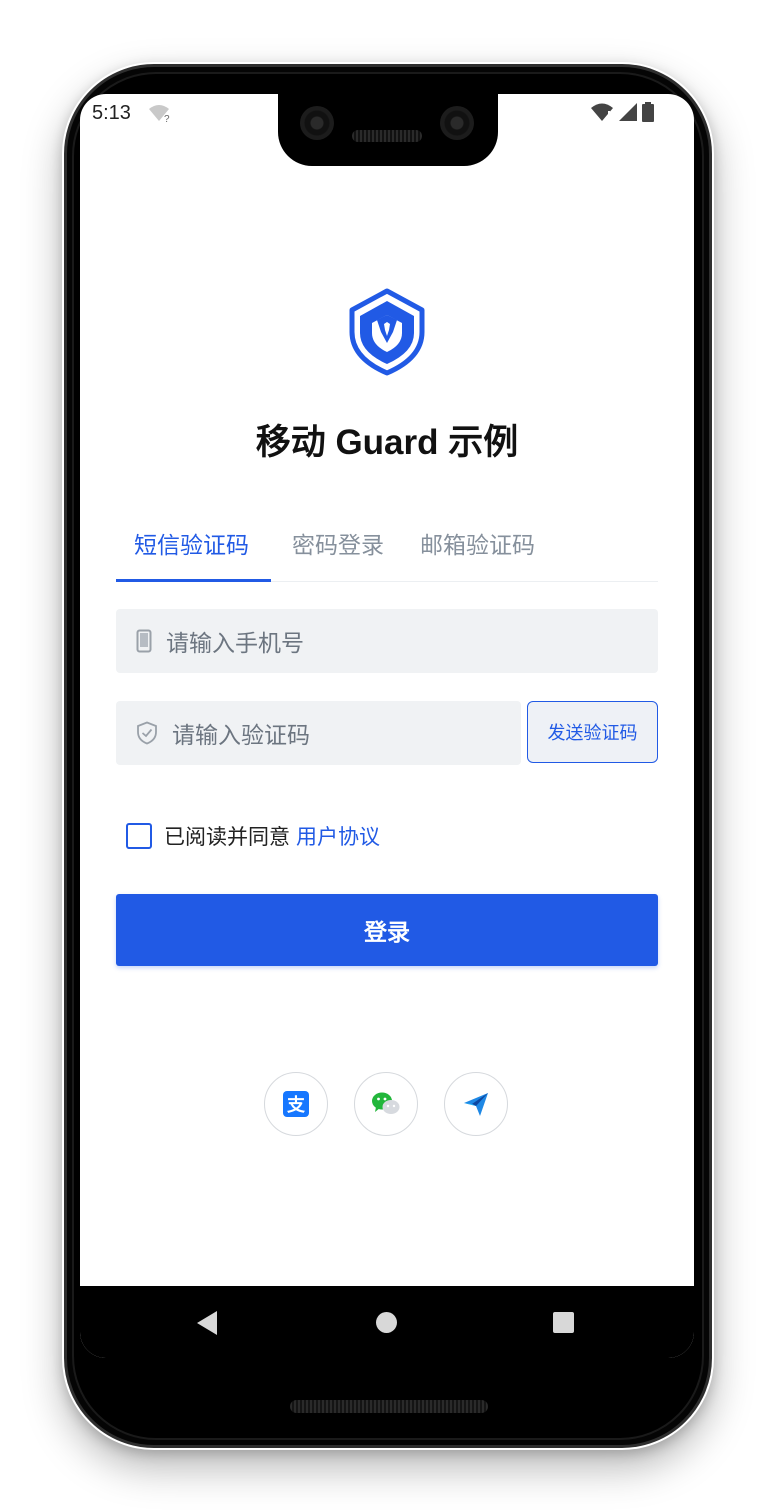  What do you see at coordinates (563, 1322) in the screenshot?
I see `recents-icon` at bounding box center [563, 1322].